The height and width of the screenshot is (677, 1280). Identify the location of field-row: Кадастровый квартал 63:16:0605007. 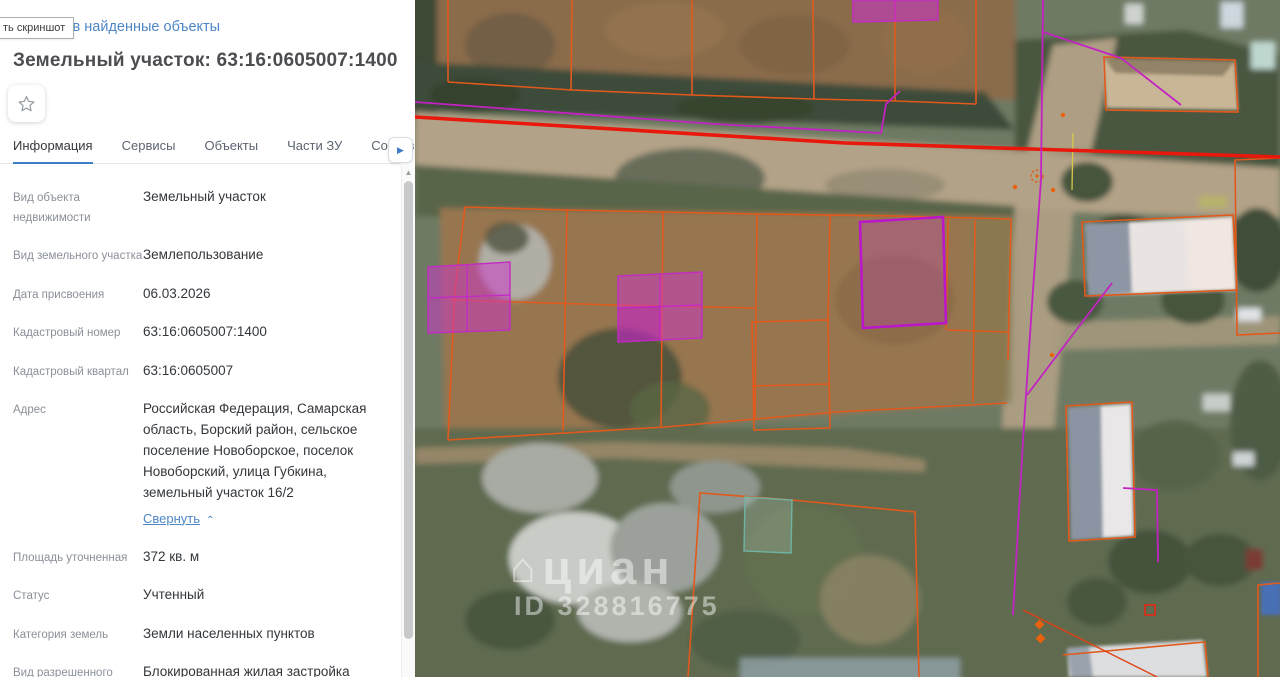
(200, 372).